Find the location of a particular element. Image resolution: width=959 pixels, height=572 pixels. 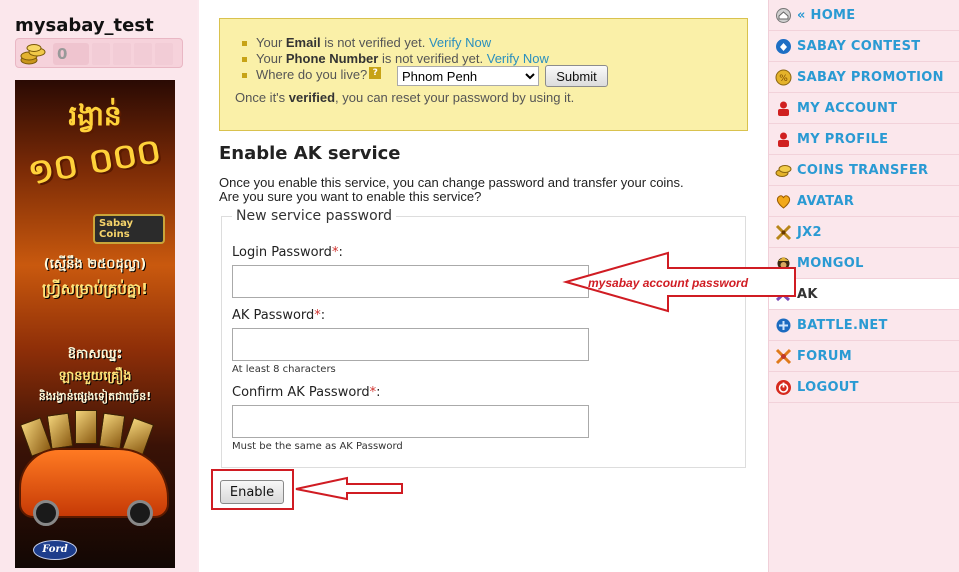

forum-icon is located at coordinates (783, 356).